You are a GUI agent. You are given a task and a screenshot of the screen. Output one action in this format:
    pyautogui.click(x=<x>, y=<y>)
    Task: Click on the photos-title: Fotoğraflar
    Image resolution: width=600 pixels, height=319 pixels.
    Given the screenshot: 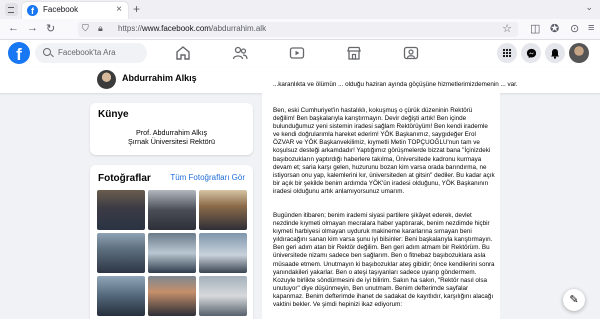 What is the action you would take?
    pyautogui.click(x=124, y=178)
    